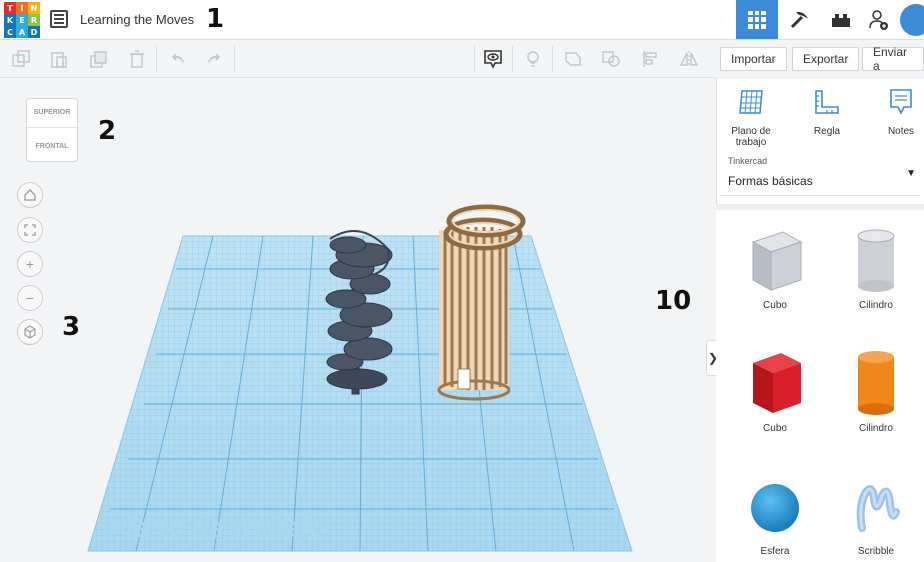  What do you see at coordinates (911, 173) in the screenshot?
I see `caret-down-icon: ▼` at bounding box center [911, 173].